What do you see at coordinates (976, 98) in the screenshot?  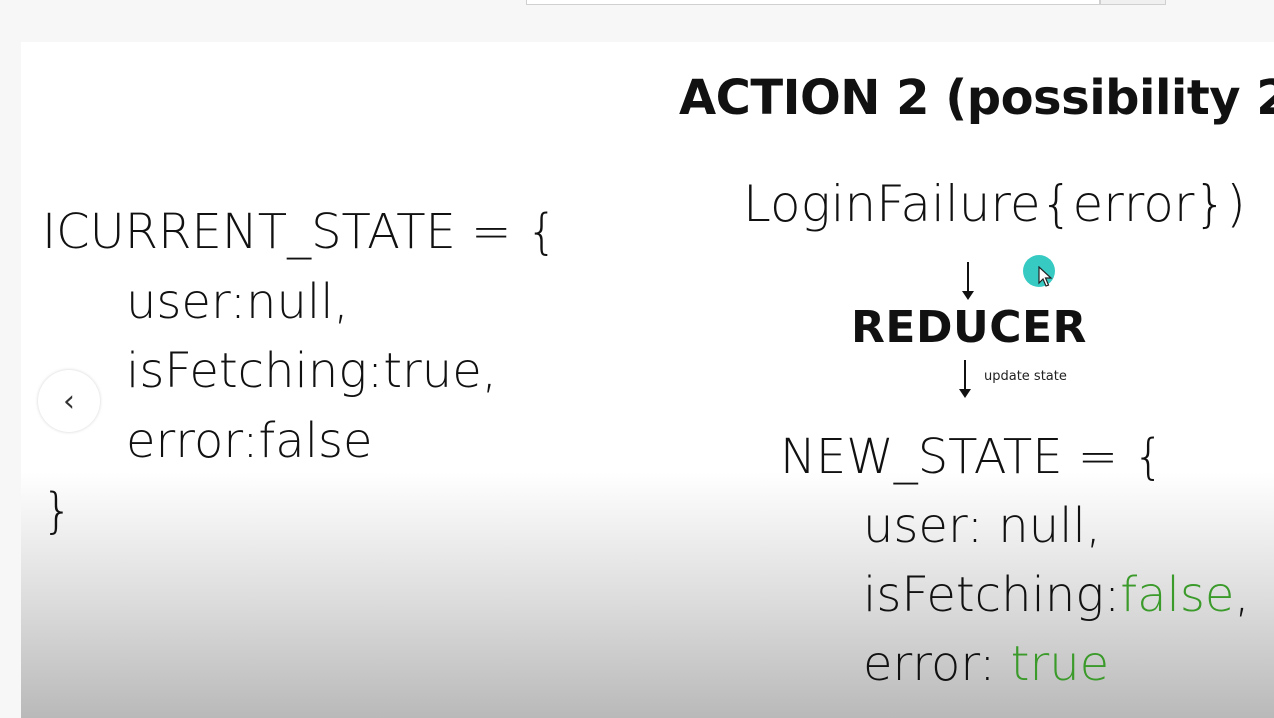 I see `slide-title: ACTION 2 (possibility 2)` at bounding box center [976, 98].